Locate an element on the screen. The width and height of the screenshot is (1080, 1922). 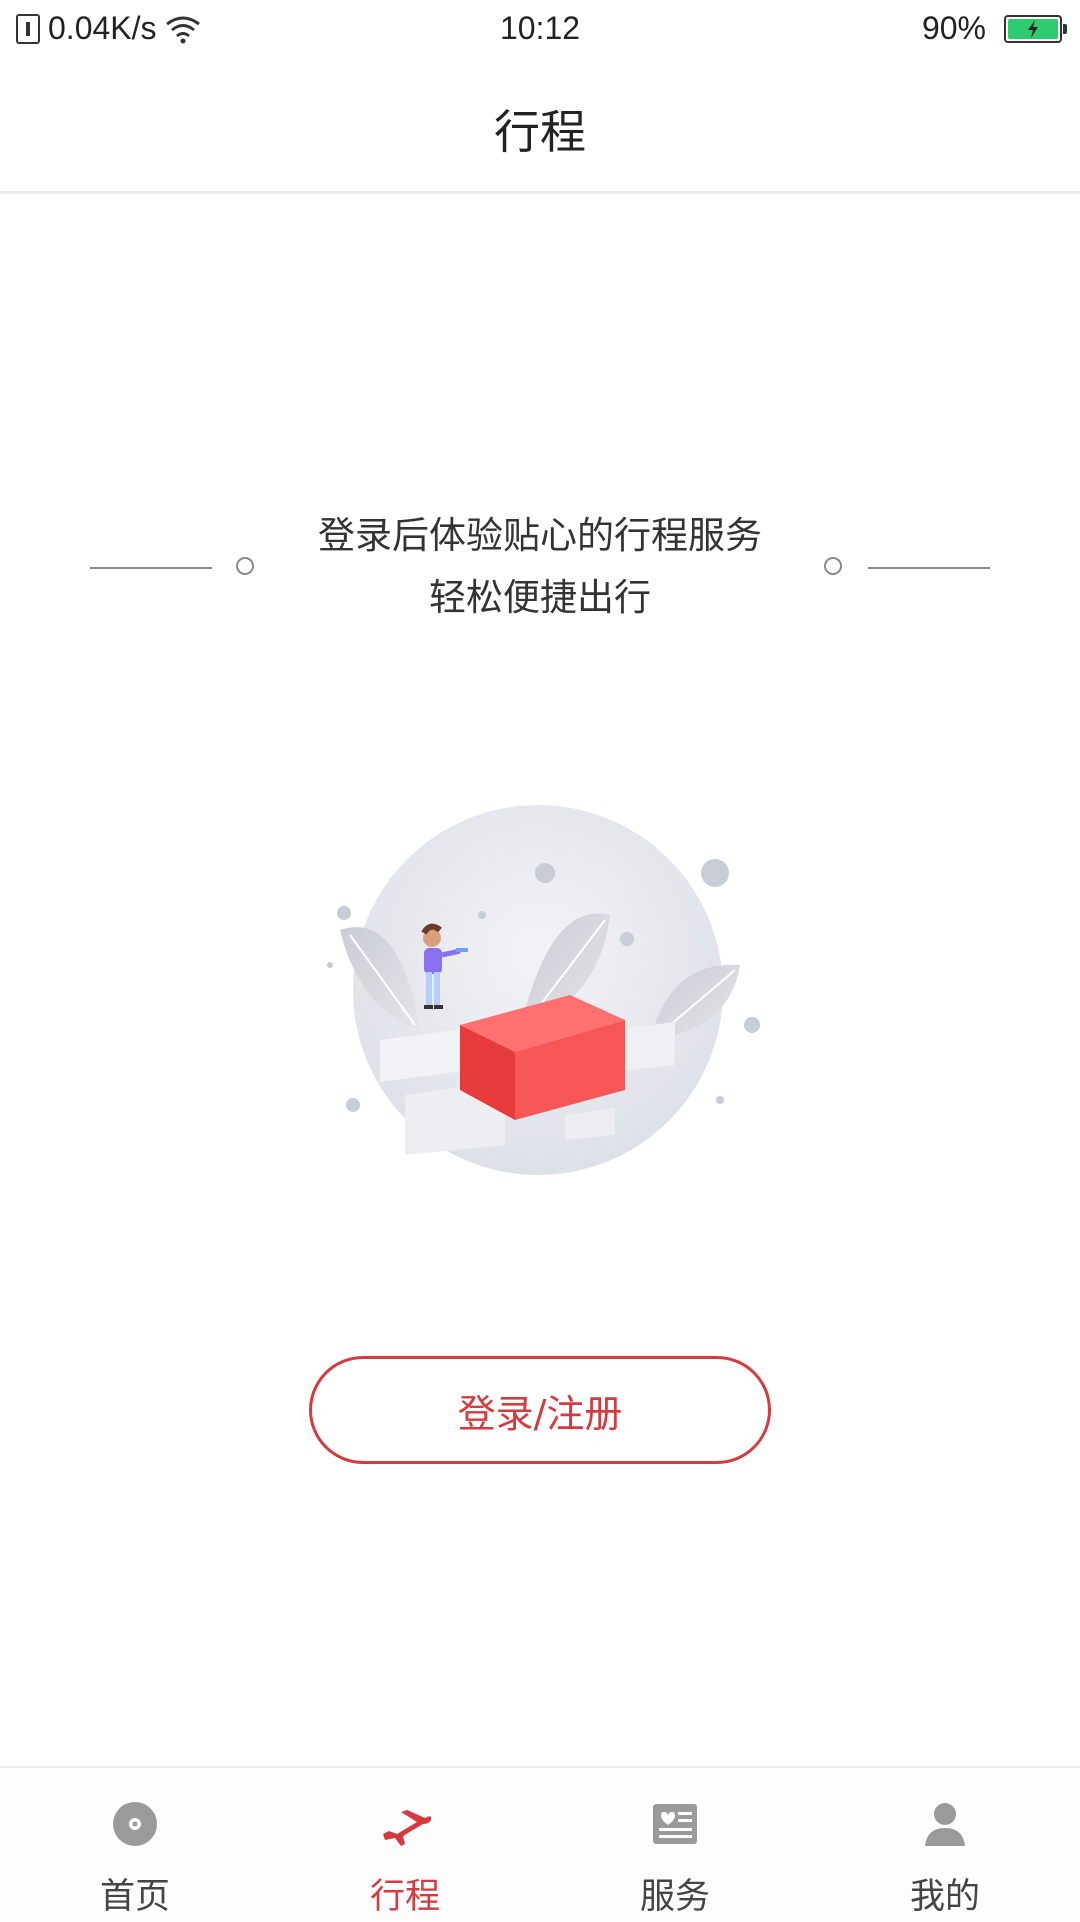
tab-itinerary: 行程 is located at coordinates (405, 1845).